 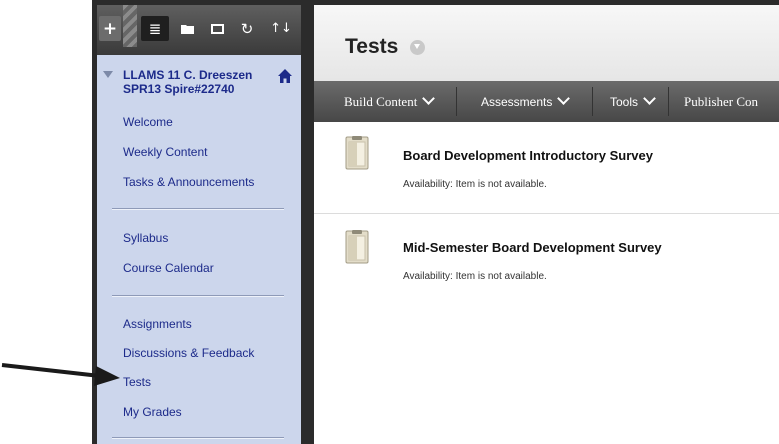 I want to click on refresh-icon: ↻, so click(x=247, y=28).